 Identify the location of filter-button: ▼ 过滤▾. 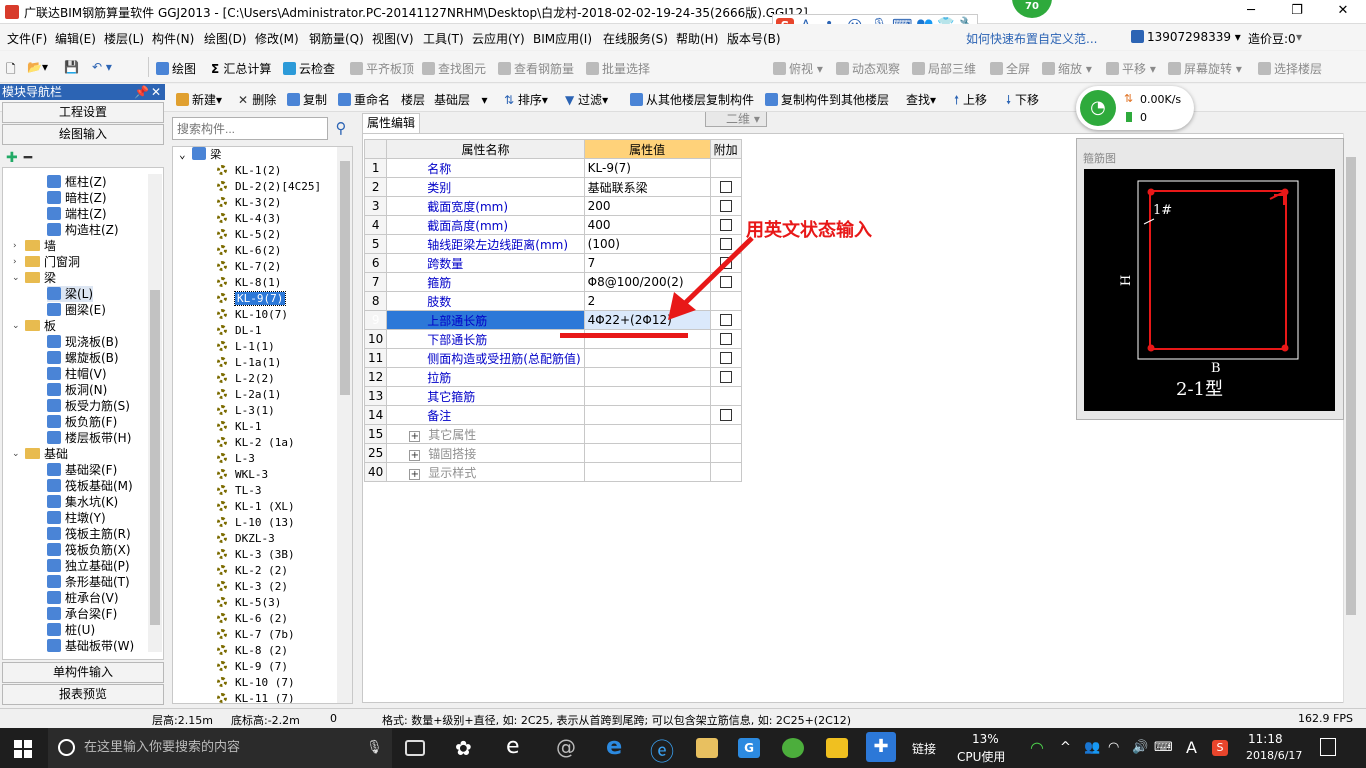
(586, 99).